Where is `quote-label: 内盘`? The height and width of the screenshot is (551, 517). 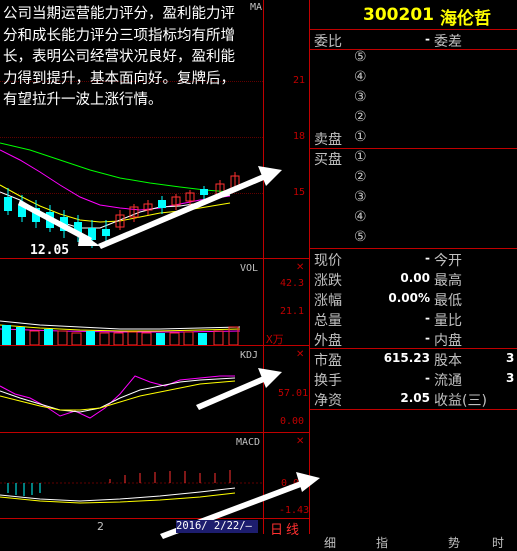
quote-label: 内盘 is located at coordinates (448, 341).